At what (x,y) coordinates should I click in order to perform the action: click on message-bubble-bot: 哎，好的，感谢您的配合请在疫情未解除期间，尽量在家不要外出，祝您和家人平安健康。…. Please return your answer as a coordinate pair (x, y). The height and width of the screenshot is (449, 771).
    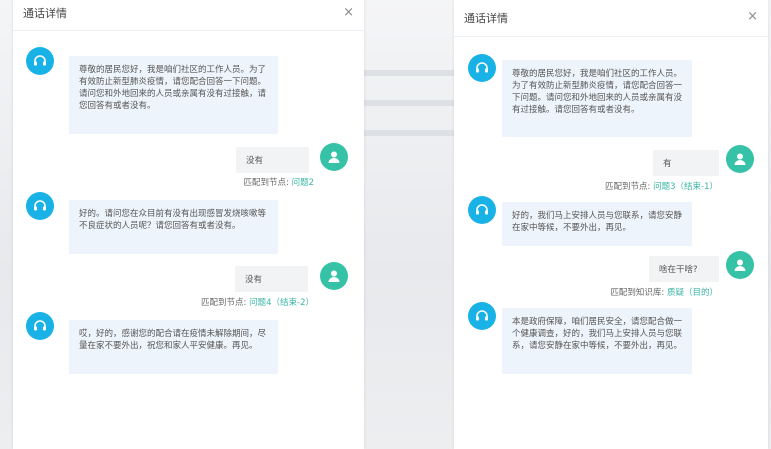
    Looking at the image, I should click on (173, 347).